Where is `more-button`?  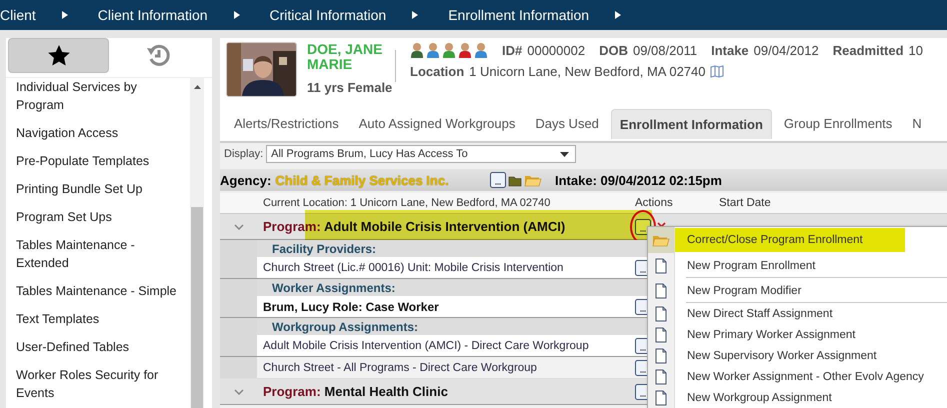 more-button is located at coordinates (498, 180).